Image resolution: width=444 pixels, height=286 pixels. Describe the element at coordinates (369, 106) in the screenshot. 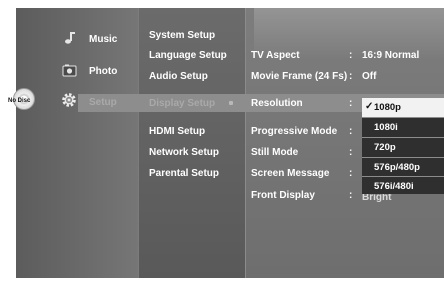

I see `check-icon: ✓` at that location.